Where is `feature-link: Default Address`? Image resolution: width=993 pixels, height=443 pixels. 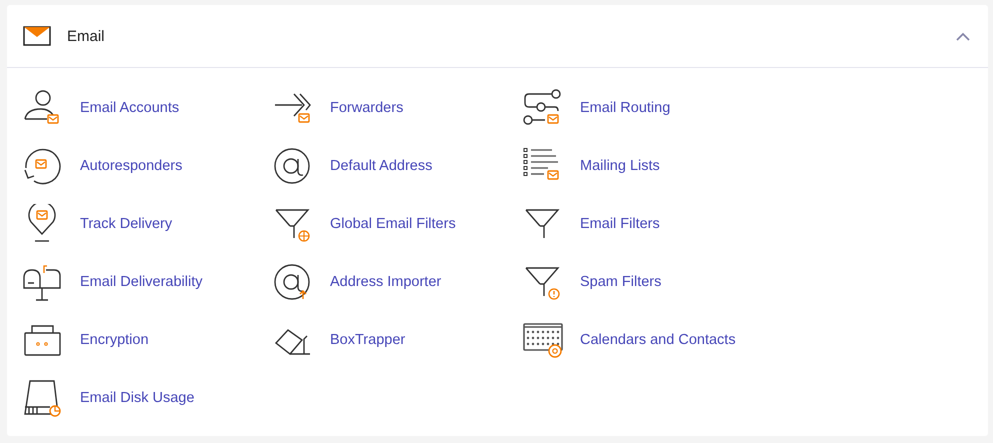
feature-link: Default Address is located at coordinates (352, 166).